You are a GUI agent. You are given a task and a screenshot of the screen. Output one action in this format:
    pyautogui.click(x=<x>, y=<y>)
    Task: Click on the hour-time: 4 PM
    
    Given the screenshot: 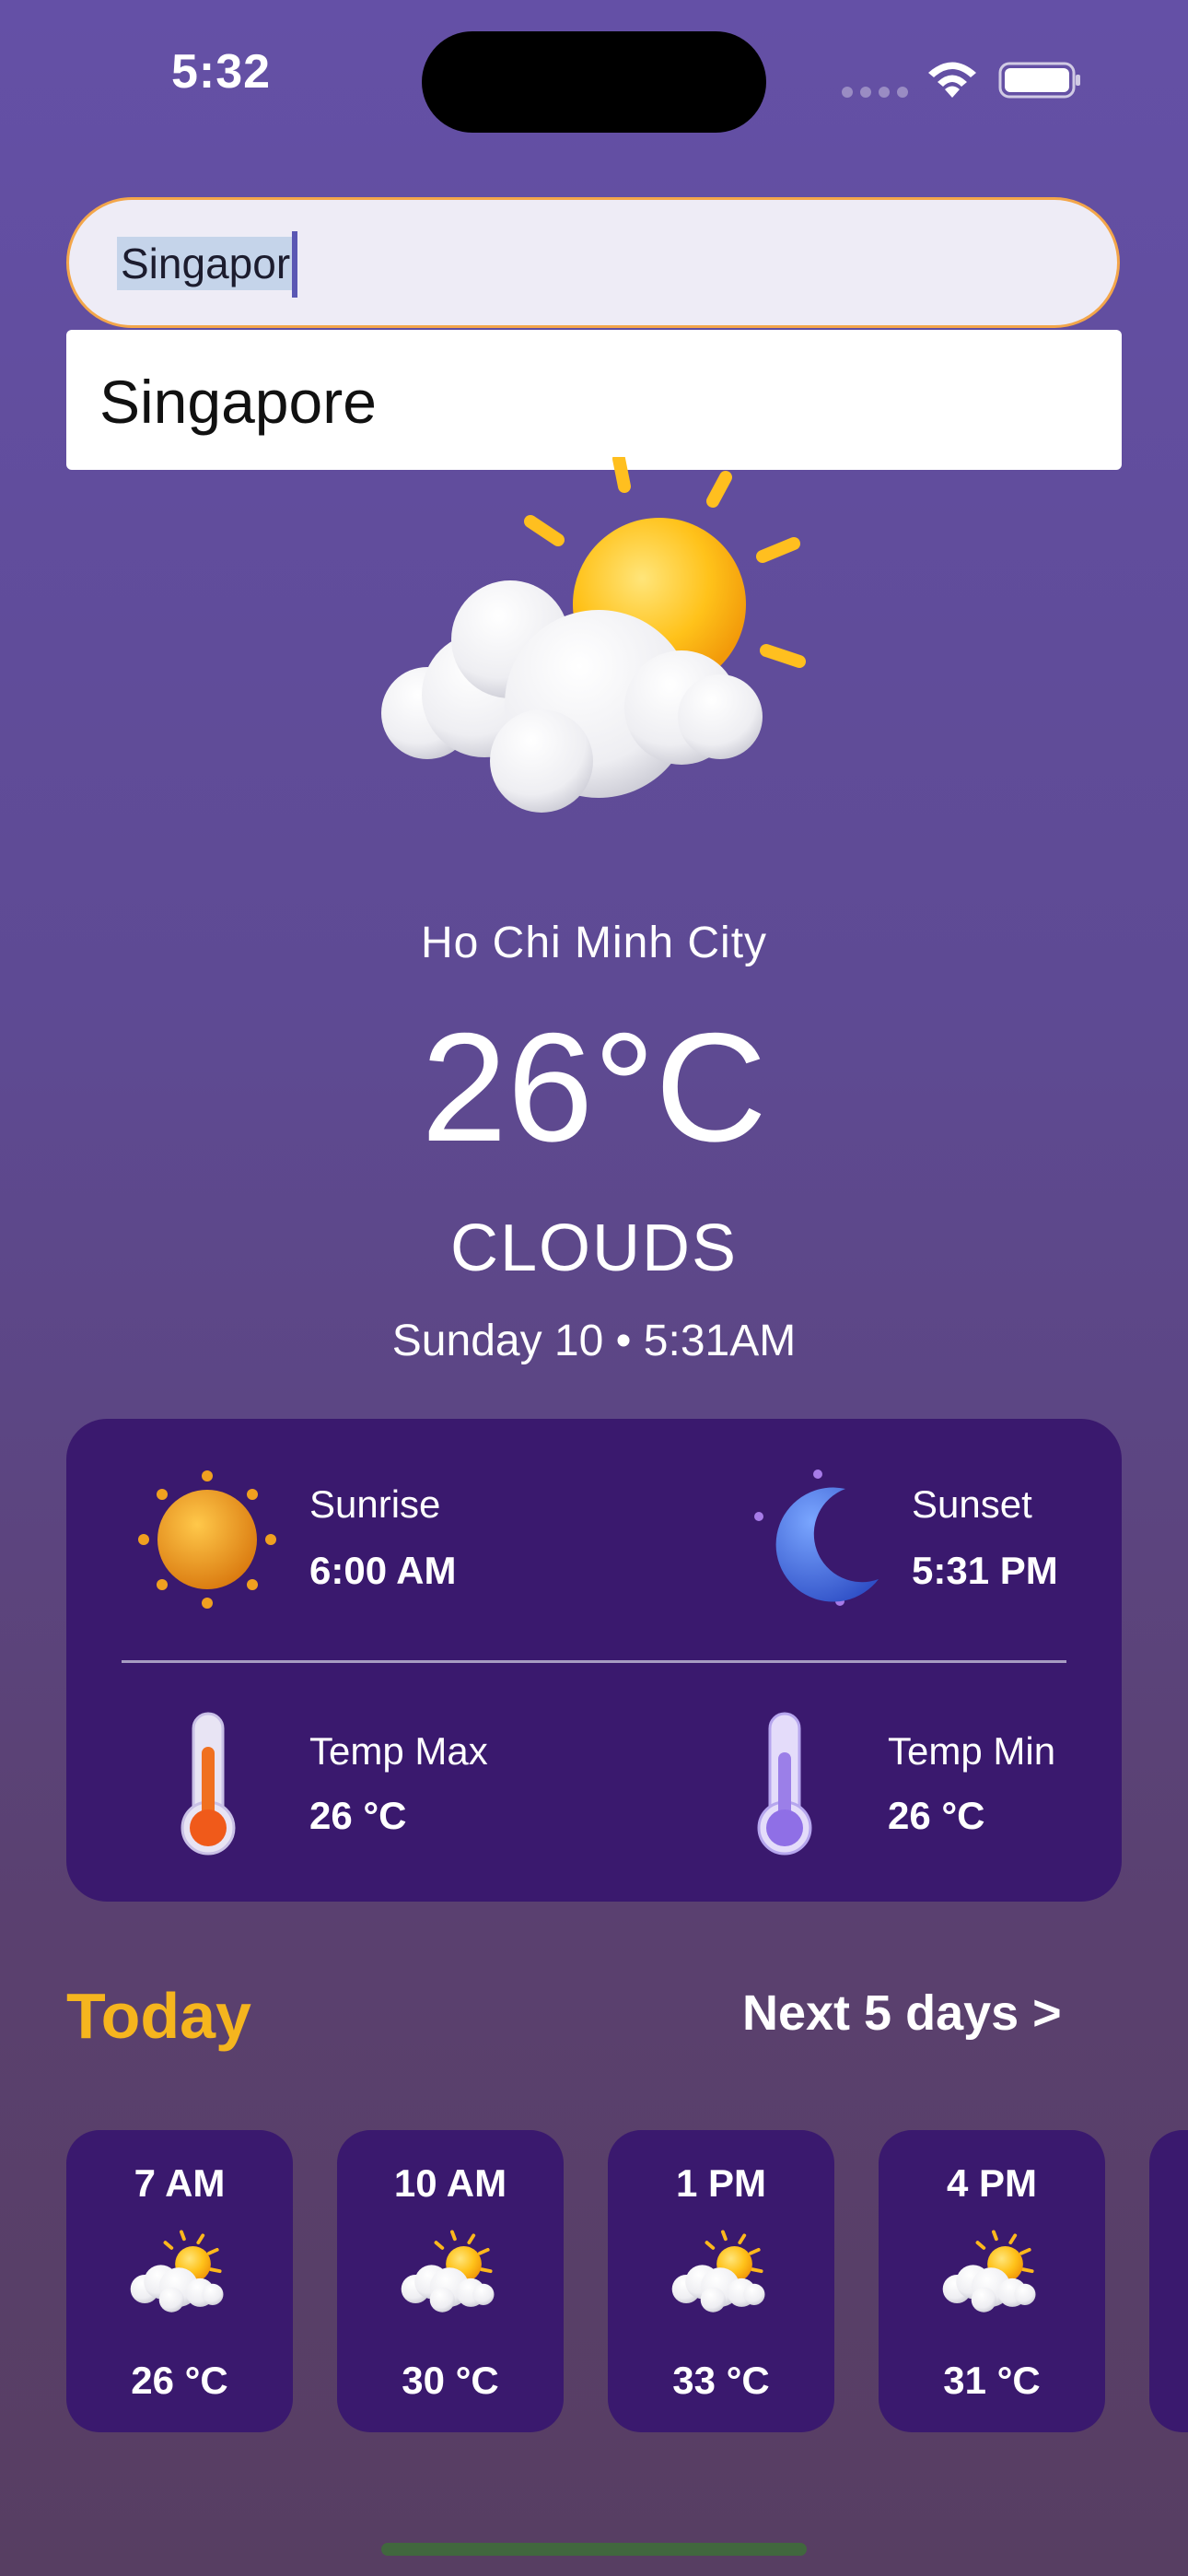 What is the action you would take?
    pyautogui.click(x=992, y=2183)
    